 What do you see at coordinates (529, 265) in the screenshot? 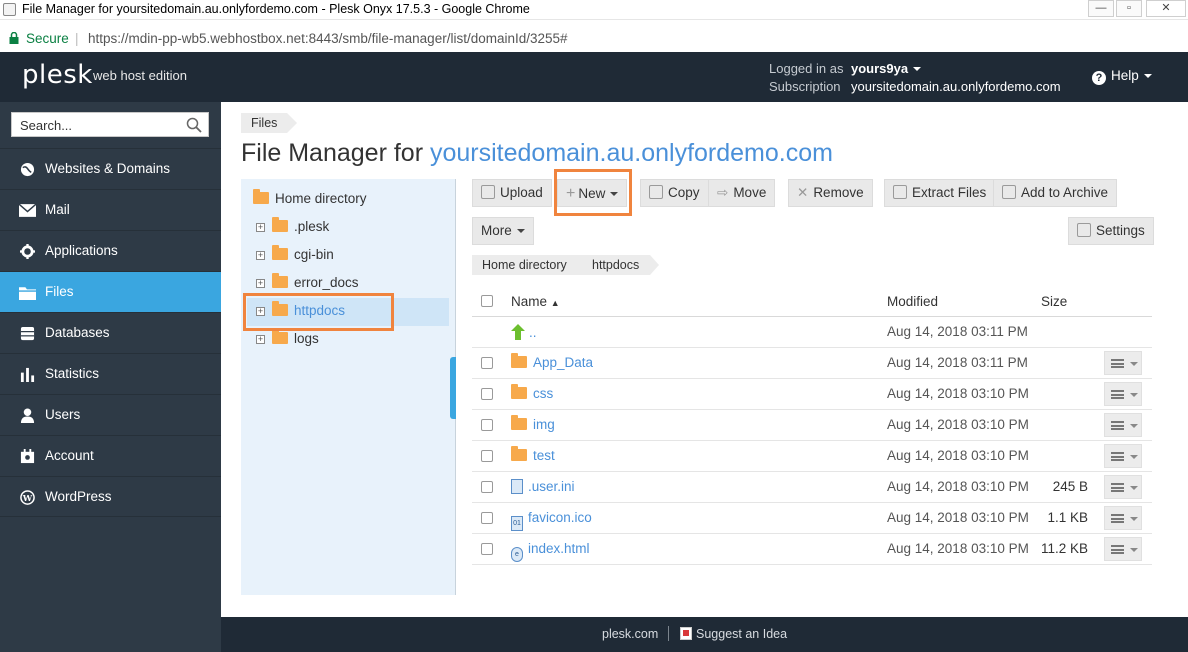
I see `path-home-directory: Home directory` at bounding box center [529, 265].